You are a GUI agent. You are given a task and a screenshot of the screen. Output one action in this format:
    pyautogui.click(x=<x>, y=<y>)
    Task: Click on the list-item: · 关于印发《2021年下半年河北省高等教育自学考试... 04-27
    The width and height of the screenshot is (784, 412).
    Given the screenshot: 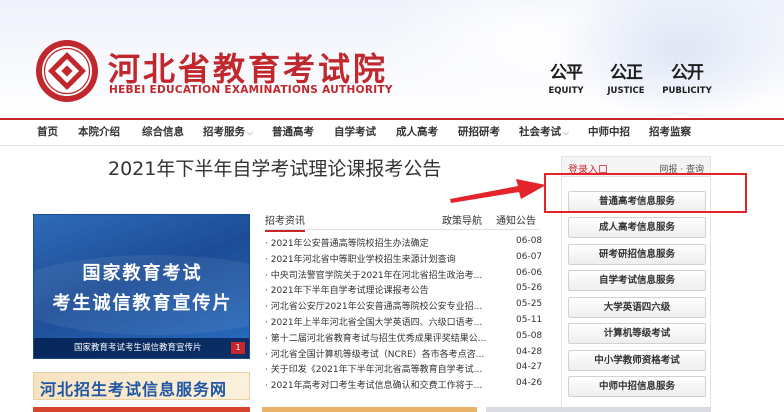 What is the action you would take?
    pyautogui.click(x=405, y=370)
    